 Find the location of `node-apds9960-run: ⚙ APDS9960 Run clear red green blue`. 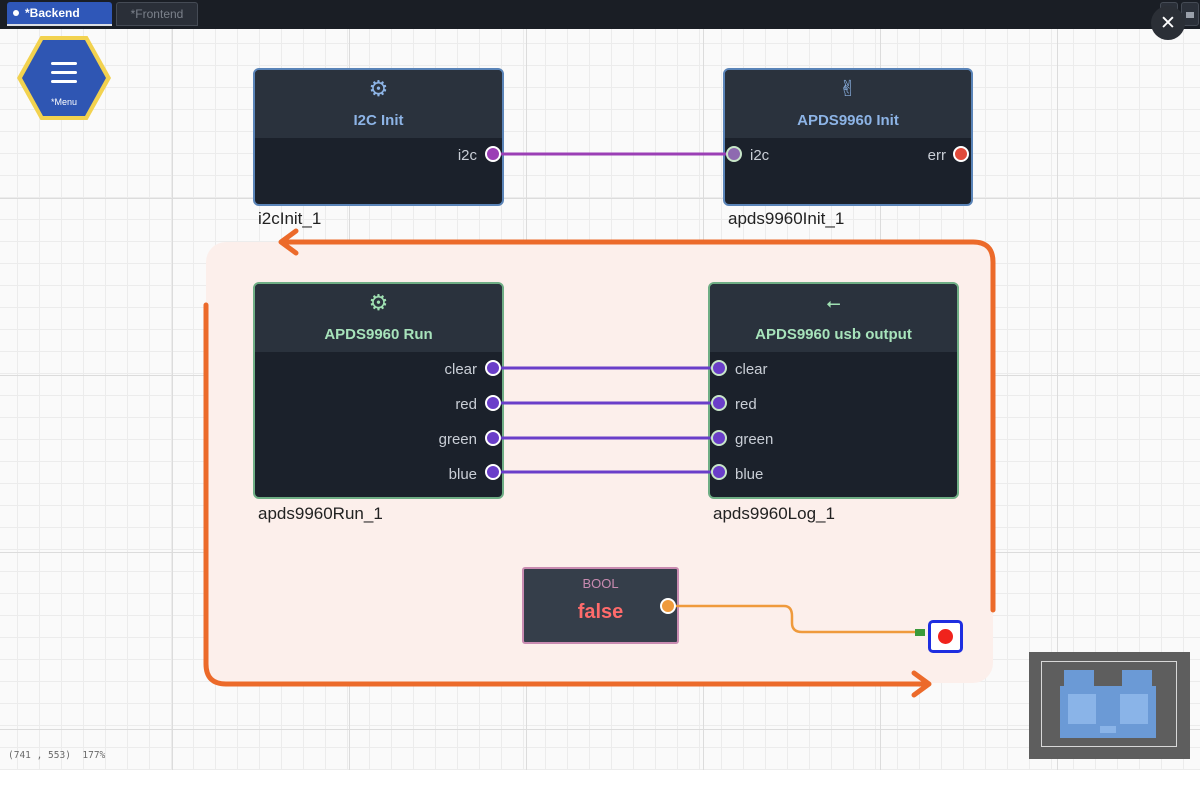

node-apds9960-run: ⚙ APDS9960 Run clear red green blue is located at coordinates (378, 390).